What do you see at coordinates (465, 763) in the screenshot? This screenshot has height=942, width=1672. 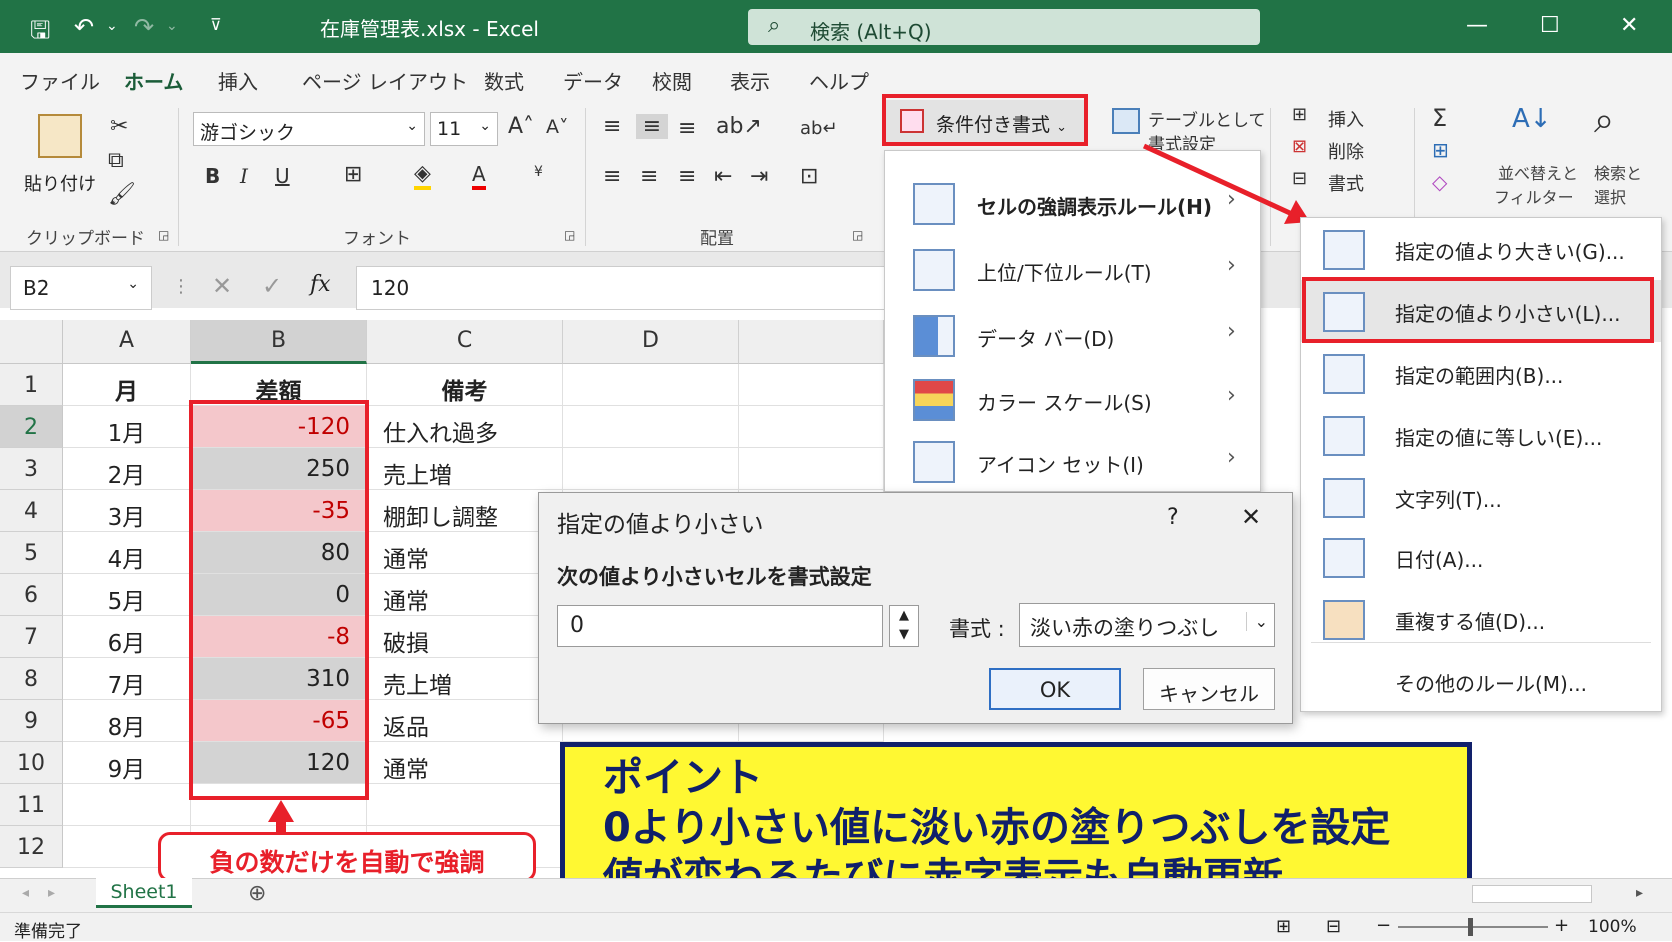 I see `cell-c10: 通常` at bounding box center [465, 763].